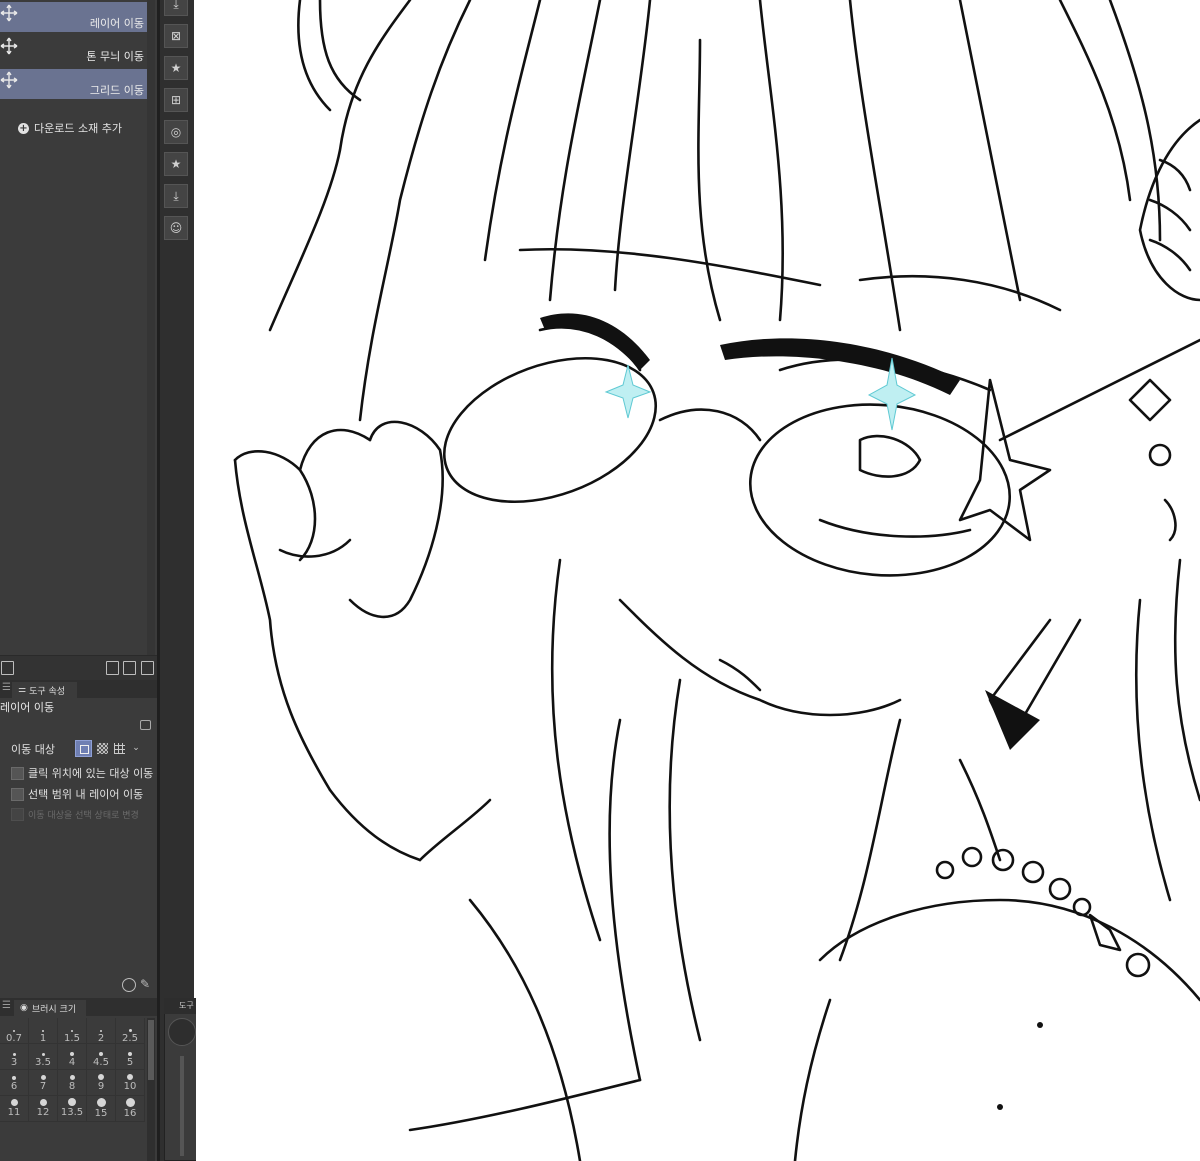  I want to click on add-download-material-button: + 다운로드 소재 추가, so click(70, 128).